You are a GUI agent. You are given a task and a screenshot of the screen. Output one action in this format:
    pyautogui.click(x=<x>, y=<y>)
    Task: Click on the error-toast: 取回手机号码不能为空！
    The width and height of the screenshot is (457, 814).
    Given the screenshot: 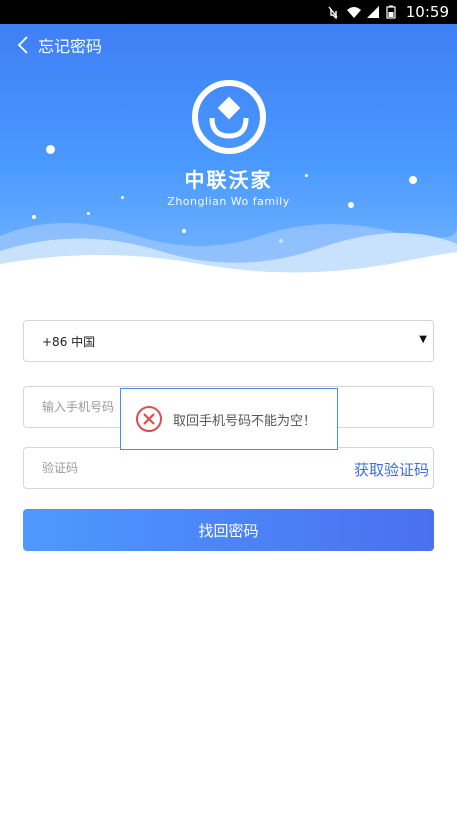 What is the action you would take?
    pyautogui.click(x=229, y=419)
    